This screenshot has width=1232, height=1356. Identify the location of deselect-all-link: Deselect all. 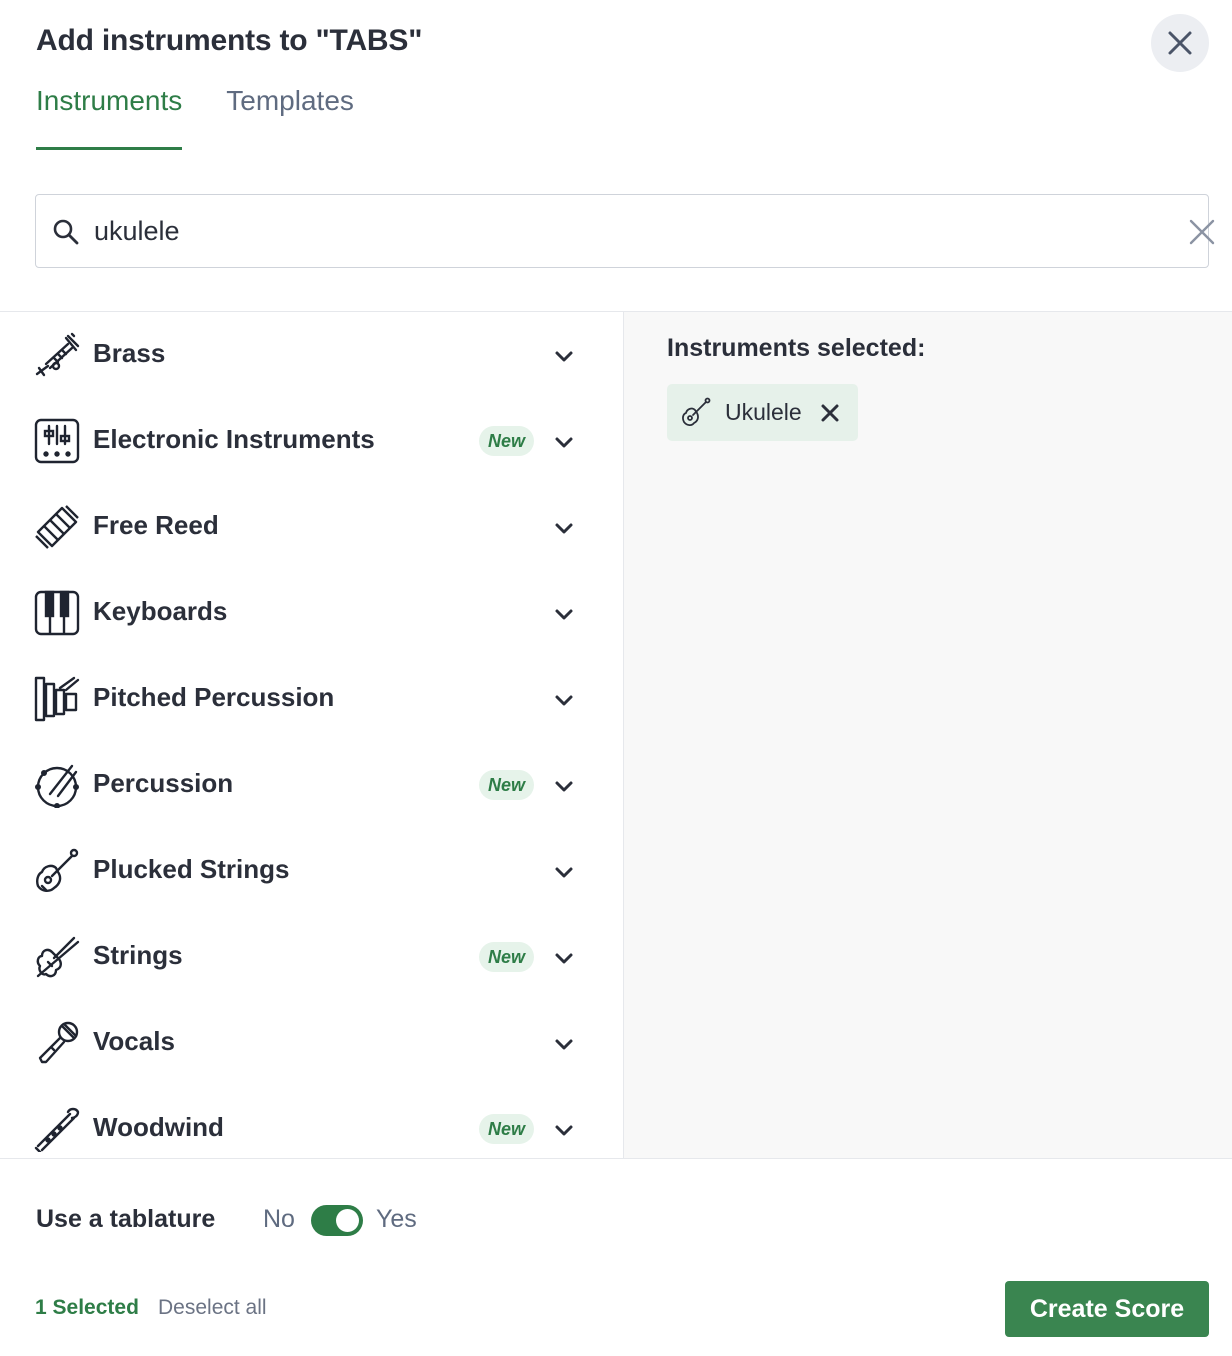
(212, 1308).